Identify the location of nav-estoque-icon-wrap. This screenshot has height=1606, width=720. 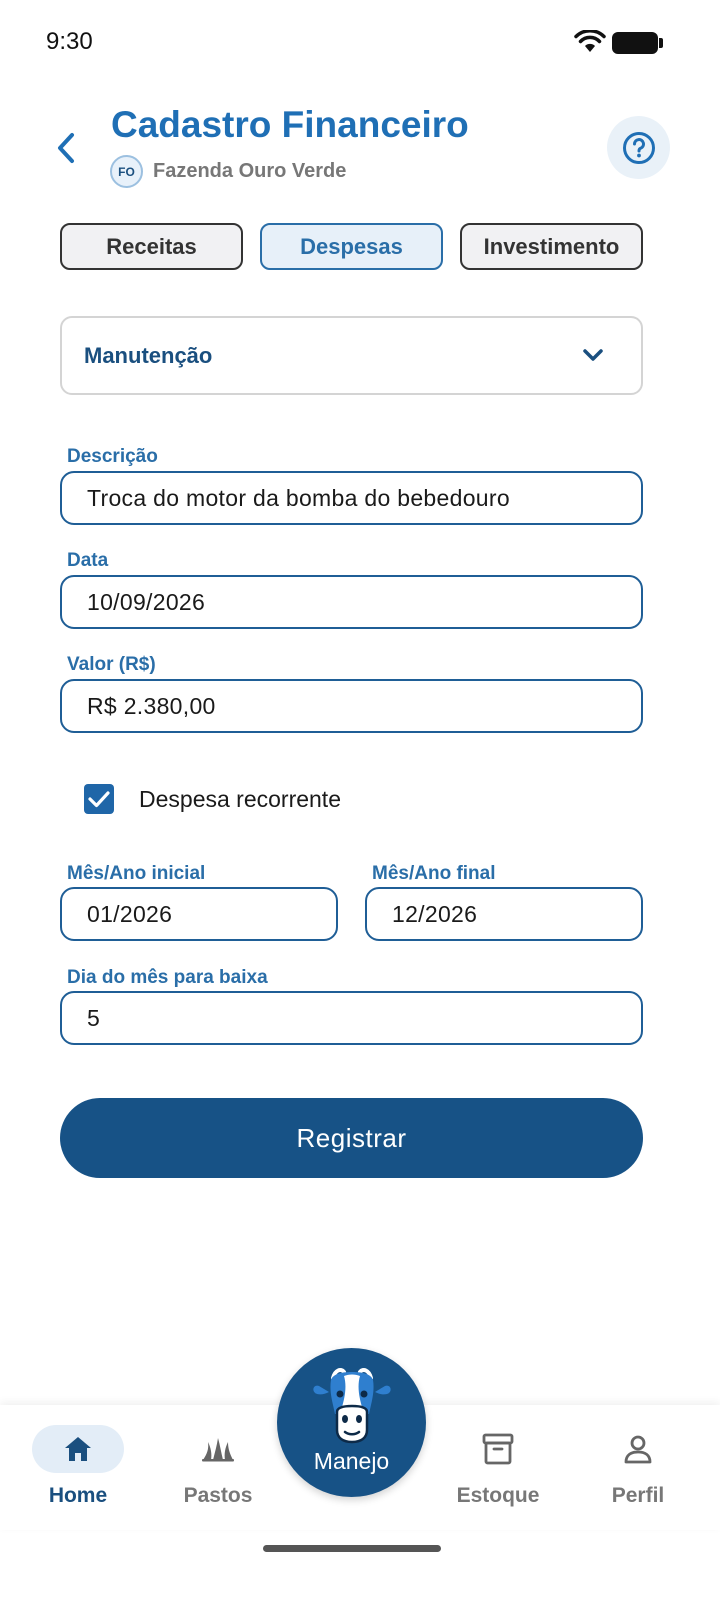
(498, 1449).